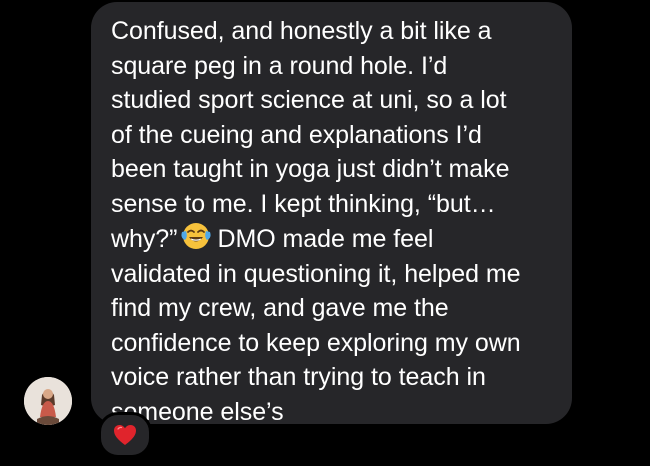 The width and height of the screenshot is (650, 466). What do you see at coordinates (316, 273) in the screenshot?
I see `message-line: validated in questioning it, helped me` at bounding box center [316, 273].